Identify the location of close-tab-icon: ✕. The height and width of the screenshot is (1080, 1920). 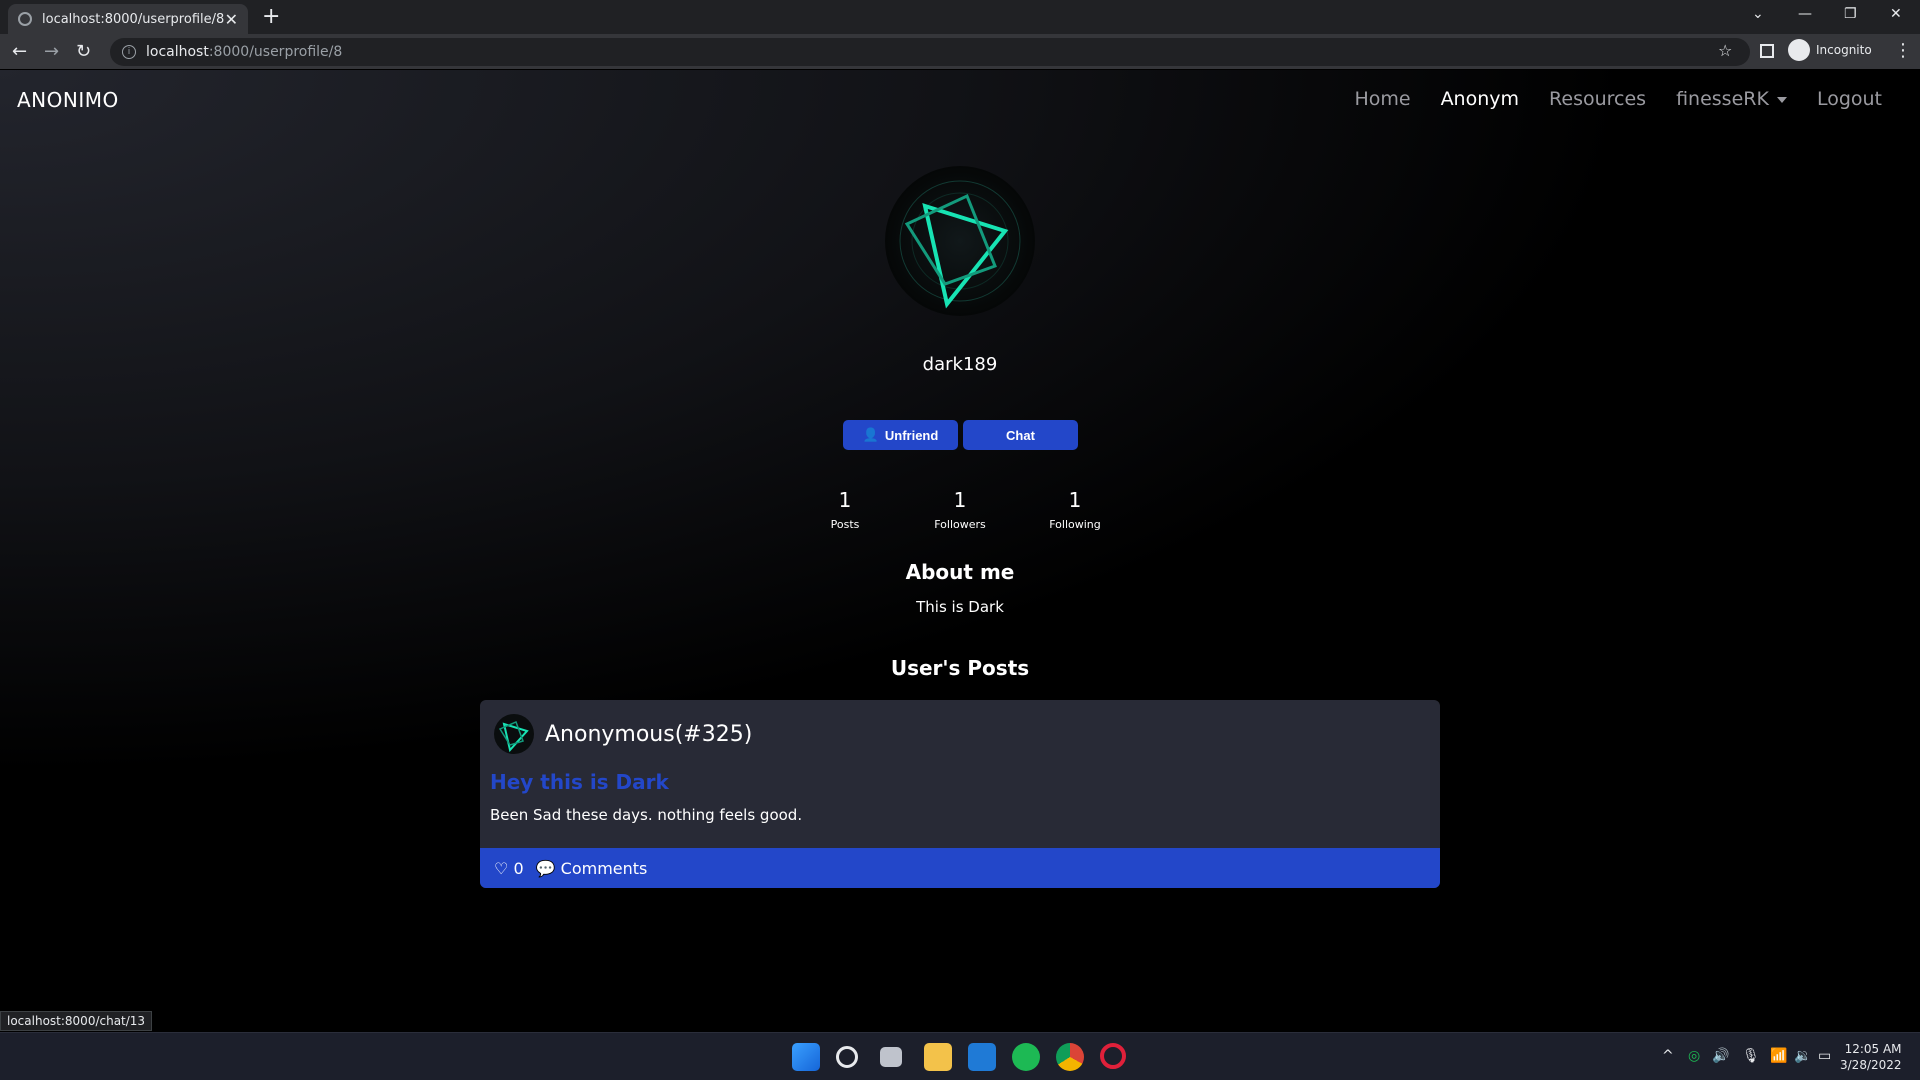
(231, 19).